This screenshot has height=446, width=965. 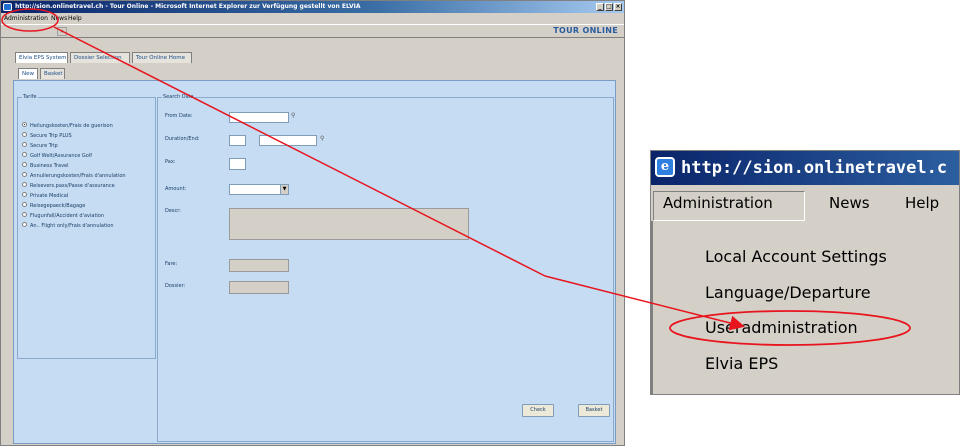 What do you see at coordinates (237, 164) in the screenshot?
I see `pax-input` at bounding box center [237, 164].